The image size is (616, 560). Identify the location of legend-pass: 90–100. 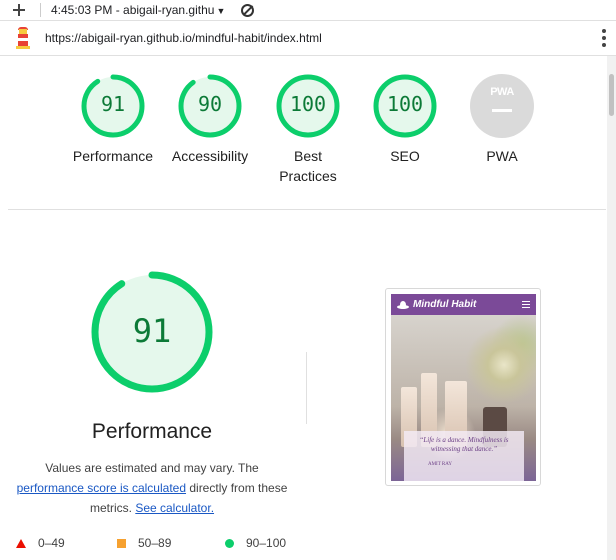
(255, 543).